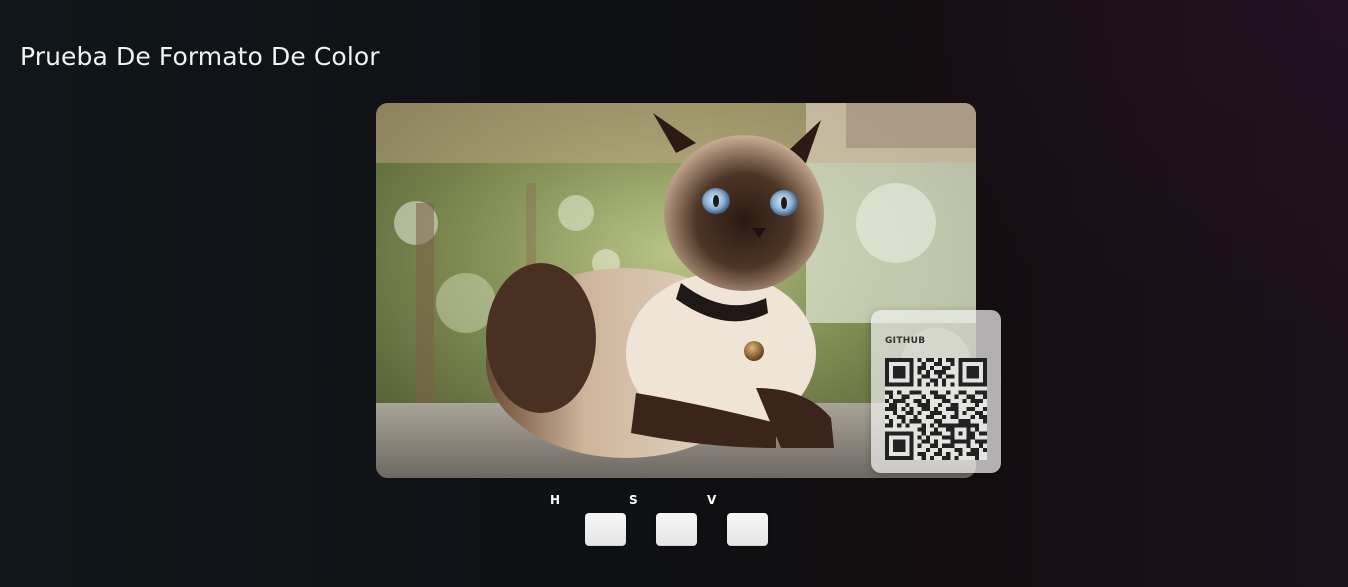 The image size is (1348, 587). I want to click on h-value-swatch, so click(605, 529).